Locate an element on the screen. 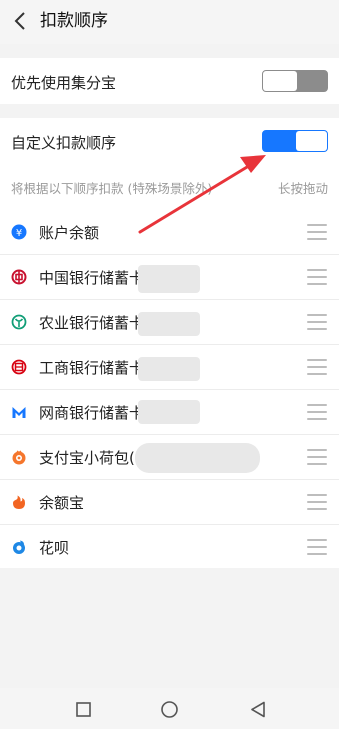 Image resolution: width=339 pixels, height=729 pixels. annotation-arrow is located at coordinates (202, 194).